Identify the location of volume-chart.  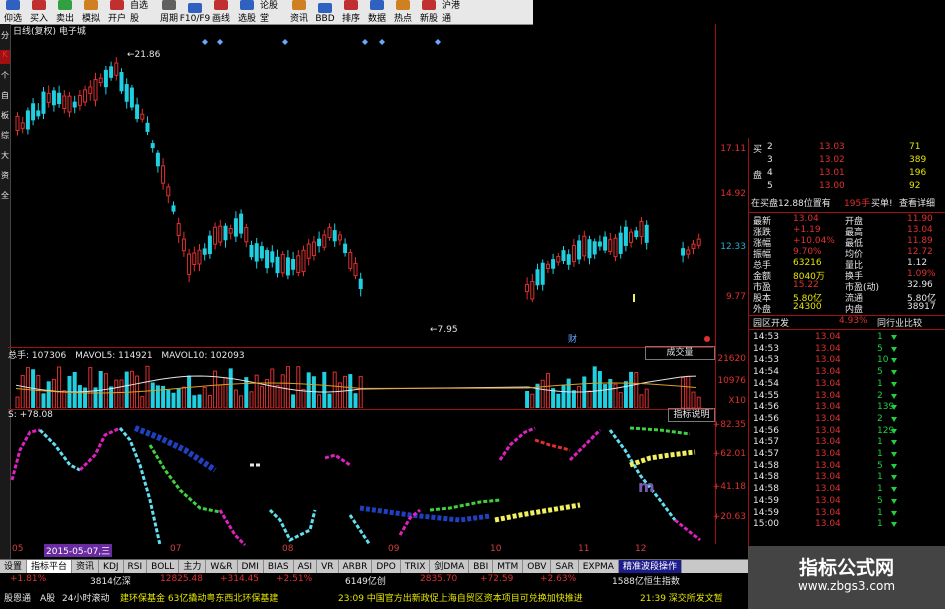
(362, 384).